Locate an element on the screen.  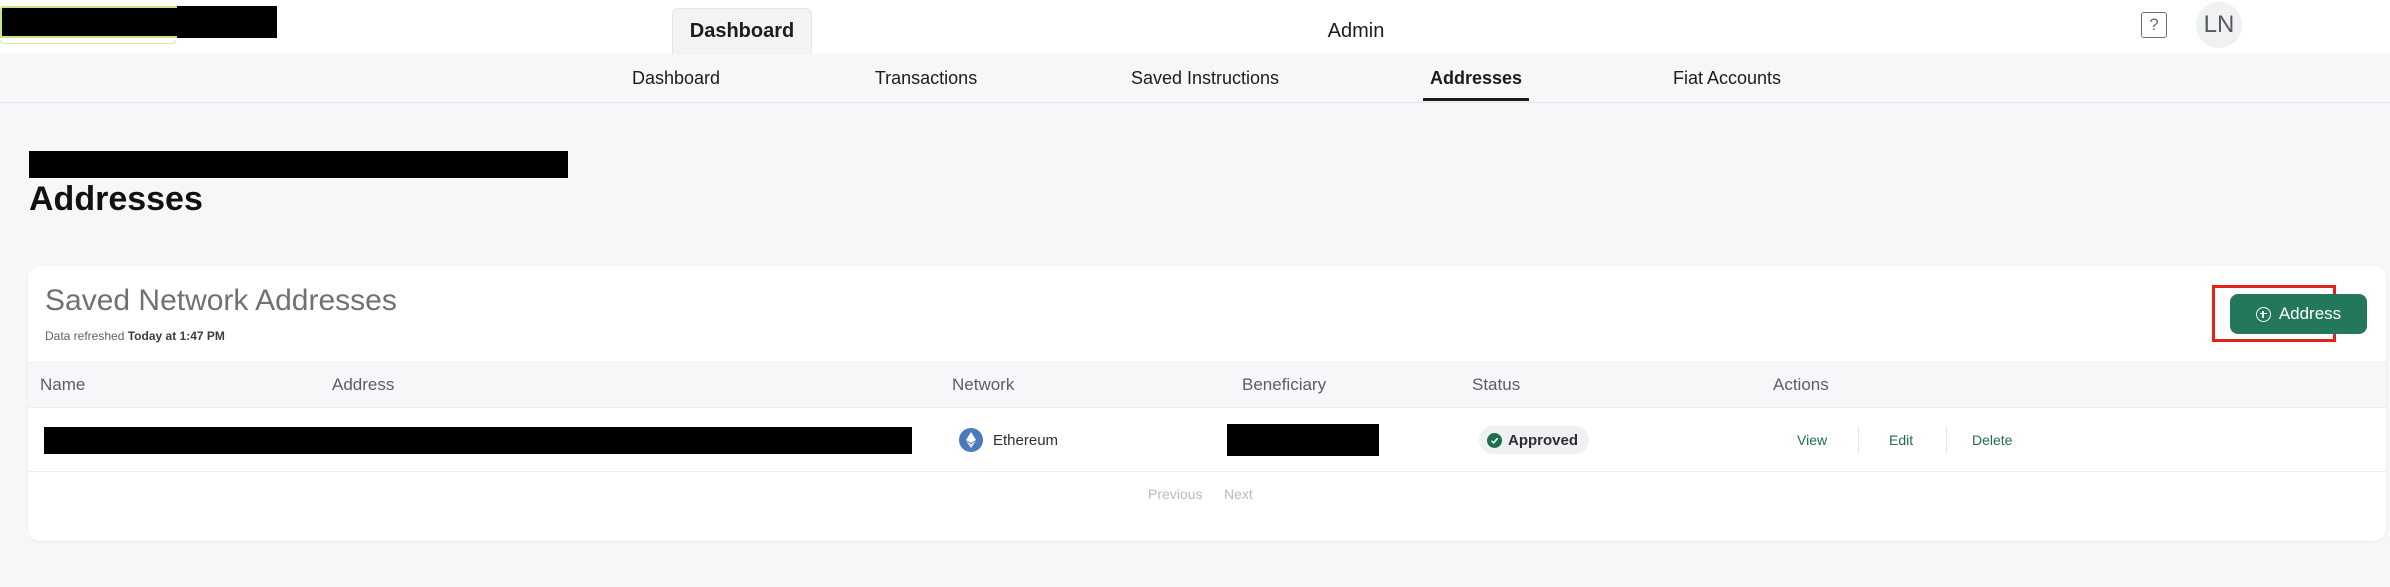
logo-redacted is located at coordinates (138, 22).